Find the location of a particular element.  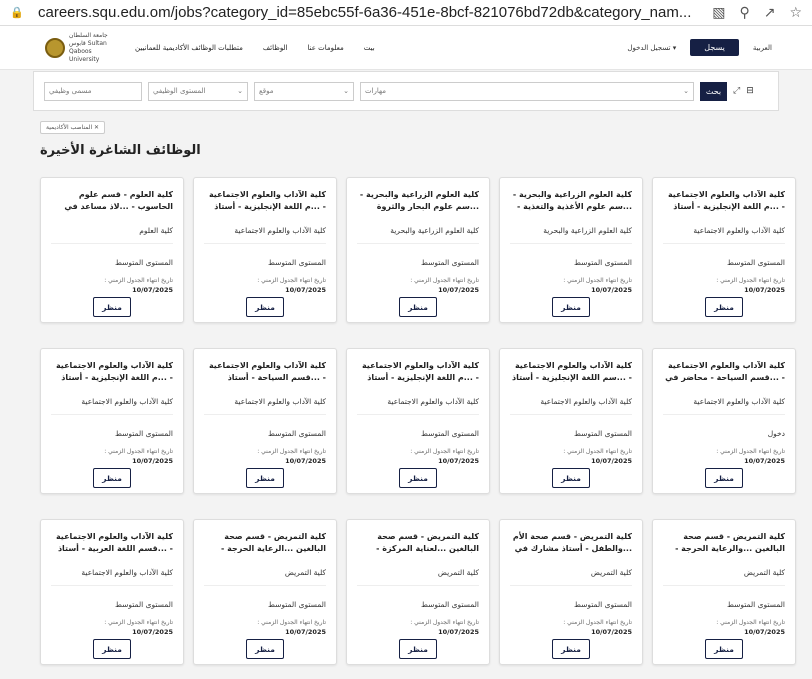

language-link: العربية is located at coordinates (762, 48).